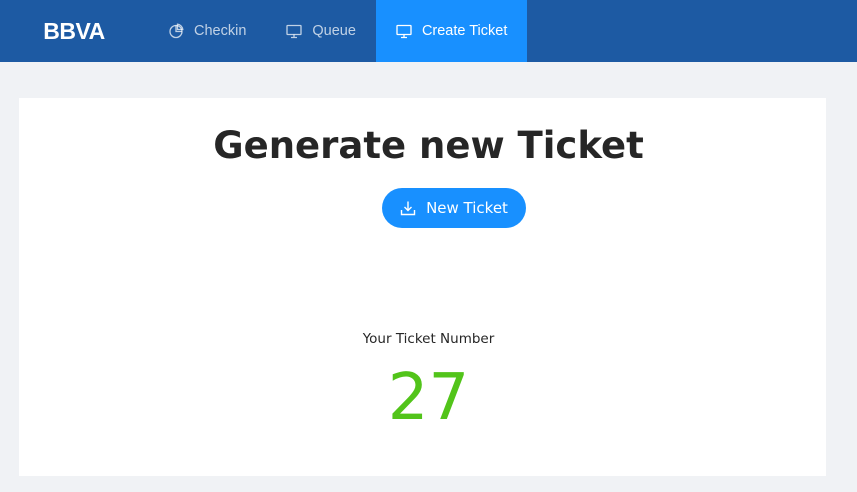  I want to click on top-navbar: BBVA Checkin Queue Create Ticket, so click(428, 31).